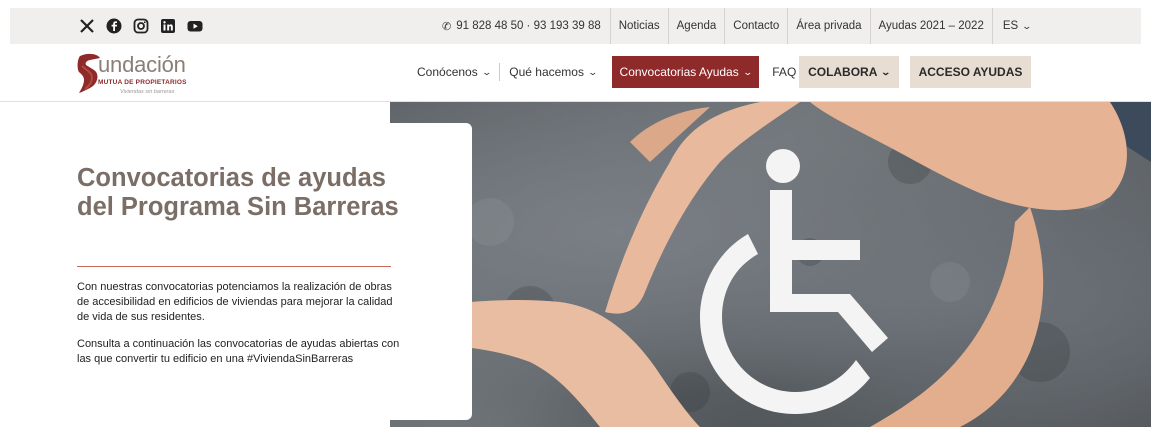 This screenshot has width=1151, height=427. I want to click on phone-icon: ✆, so click(447, 26).